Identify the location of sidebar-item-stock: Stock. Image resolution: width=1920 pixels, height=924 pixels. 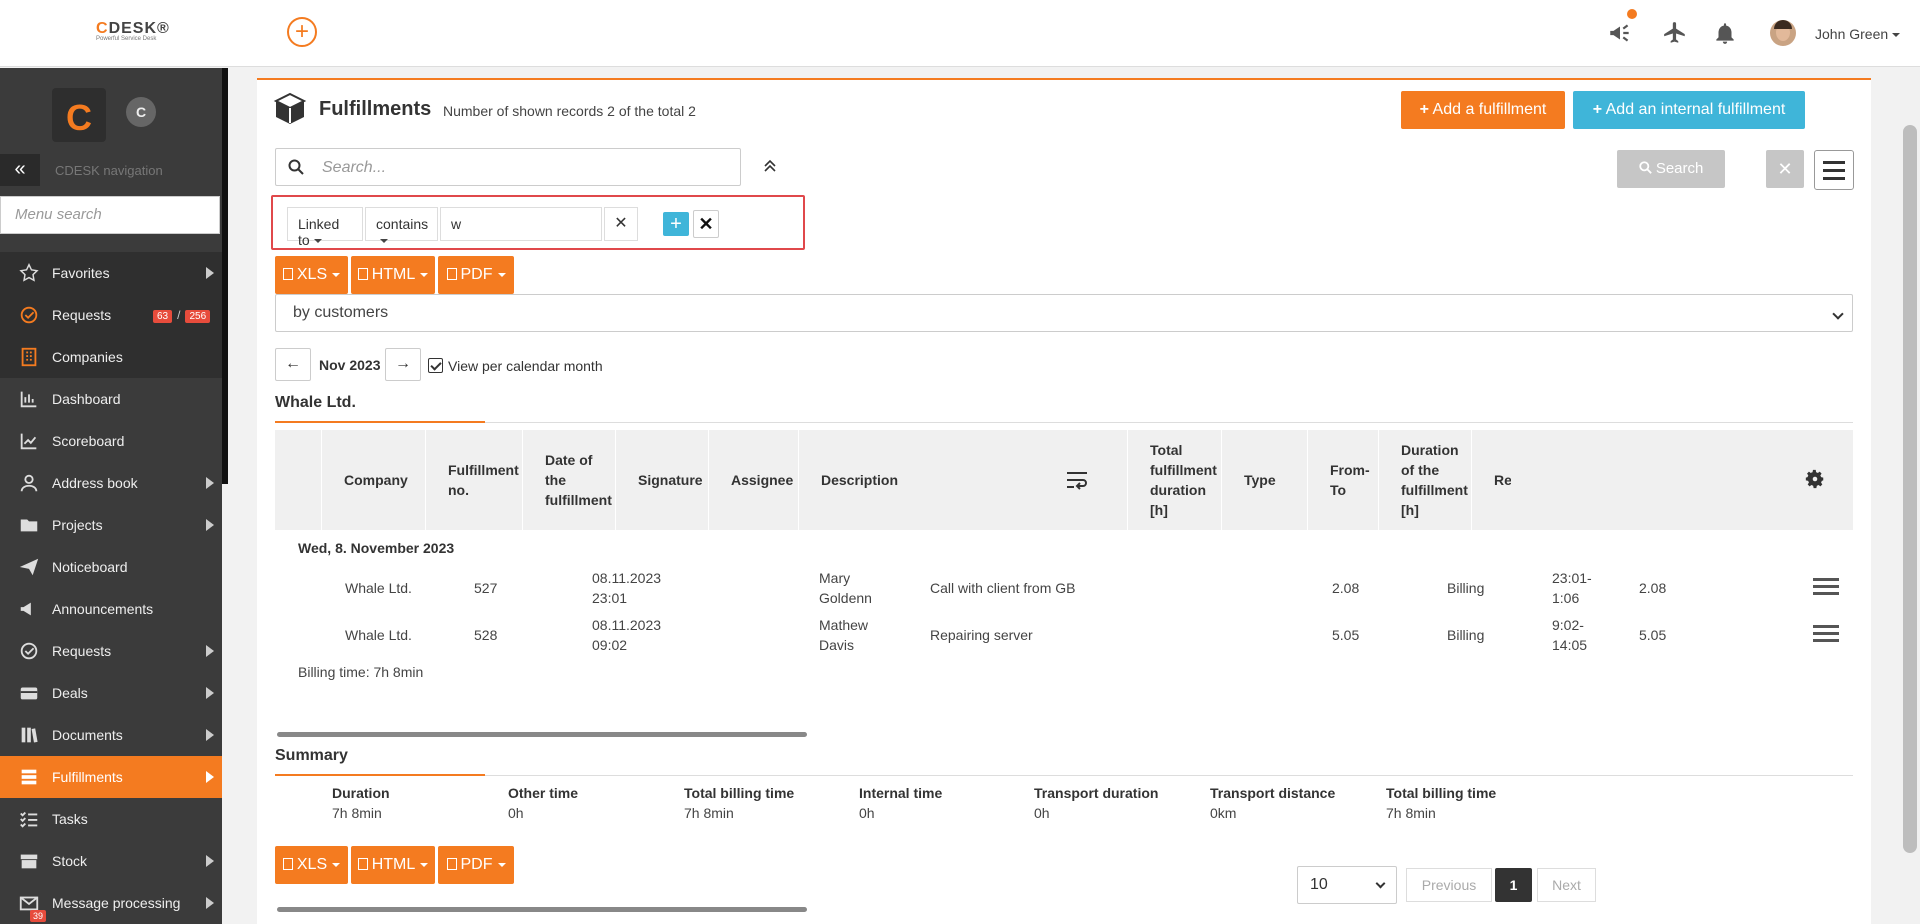
(111, 861).